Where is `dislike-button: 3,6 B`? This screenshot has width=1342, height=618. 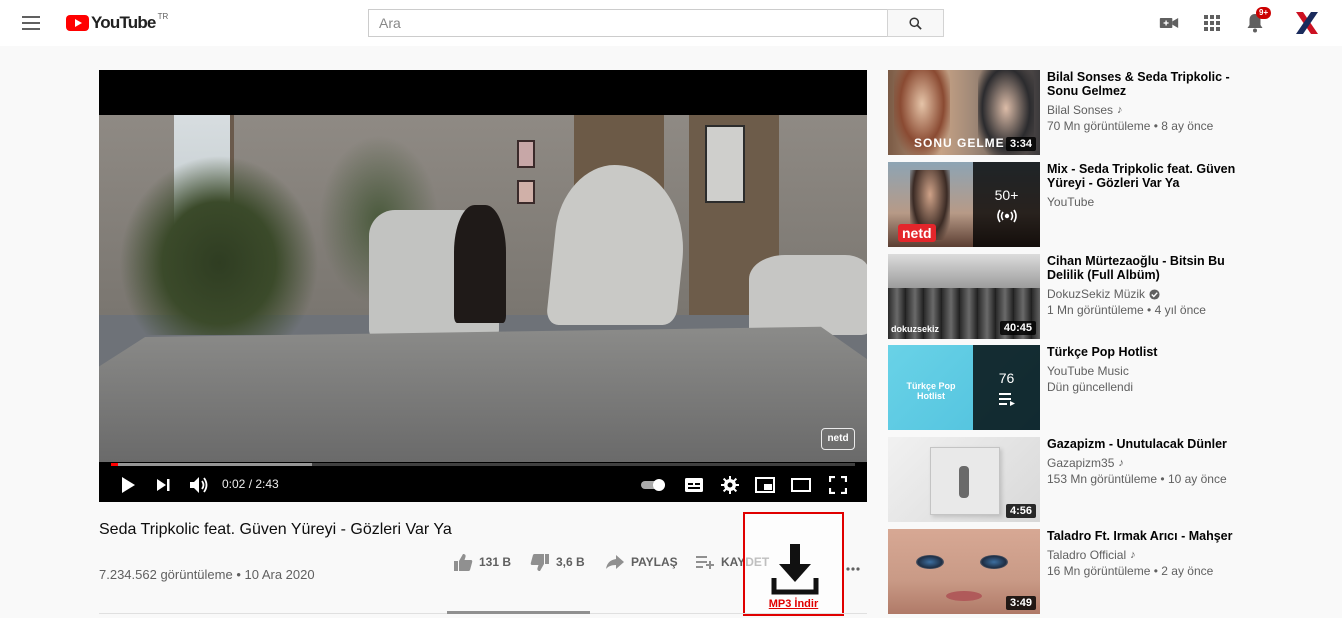 dislike-button: 3,6 B is located at coordinates (557, 562).